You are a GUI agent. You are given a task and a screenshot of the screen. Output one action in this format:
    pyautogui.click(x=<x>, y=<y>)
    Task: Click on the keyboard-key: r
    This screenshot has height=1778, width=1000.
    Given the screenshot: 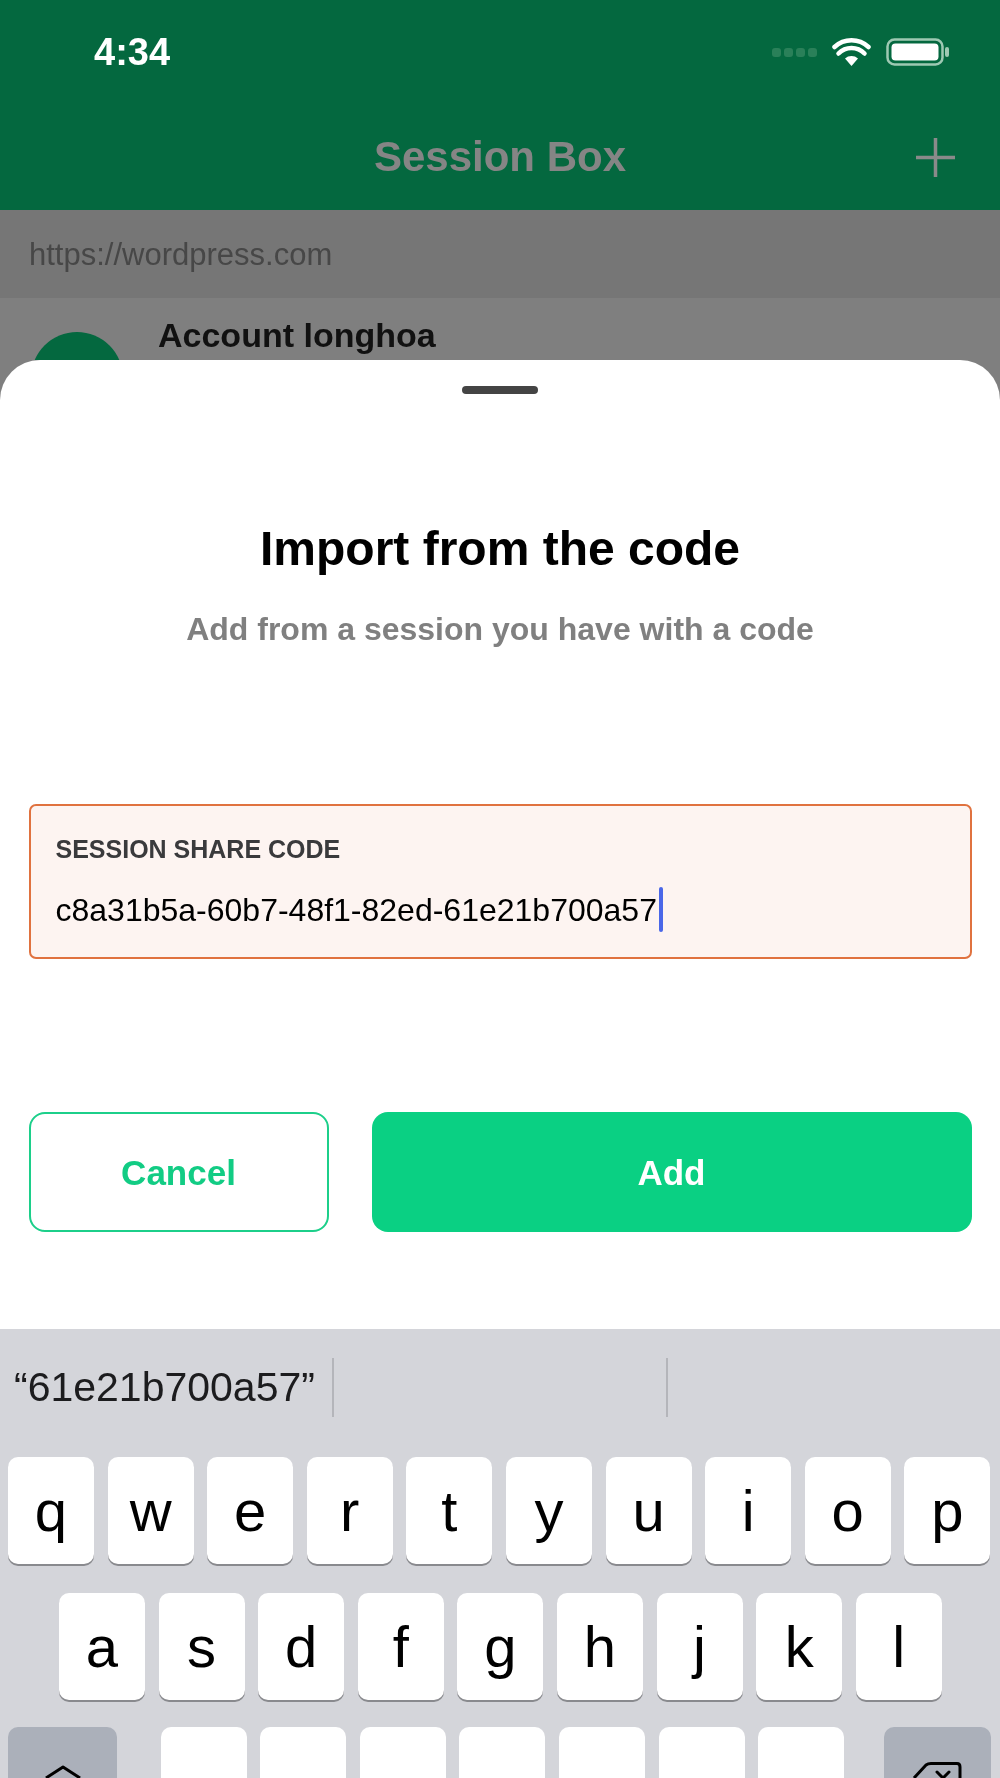 What is the action you would take?
    pyautogui.click(x=349, y=1510)
    